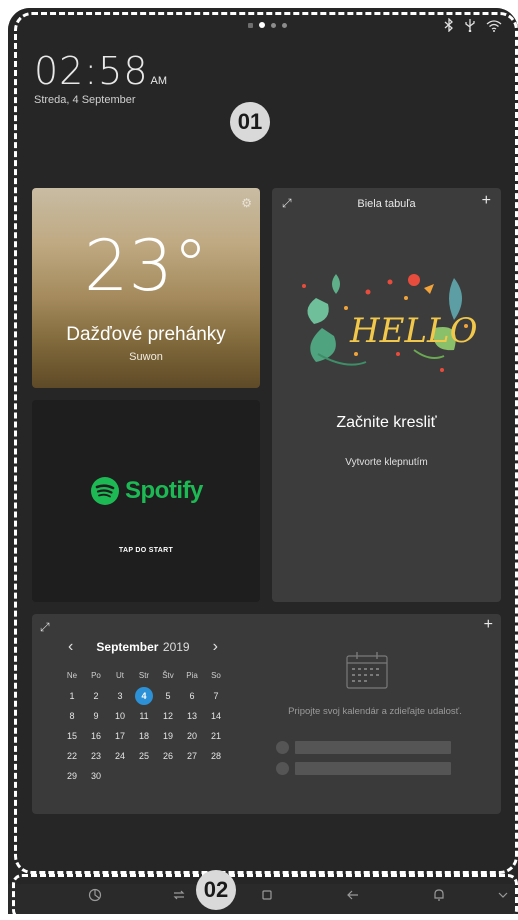  What do you see at coordinates (96, 675) in the screenshot?
I see `weekday-label: Po` at bounding box center [96, 675].